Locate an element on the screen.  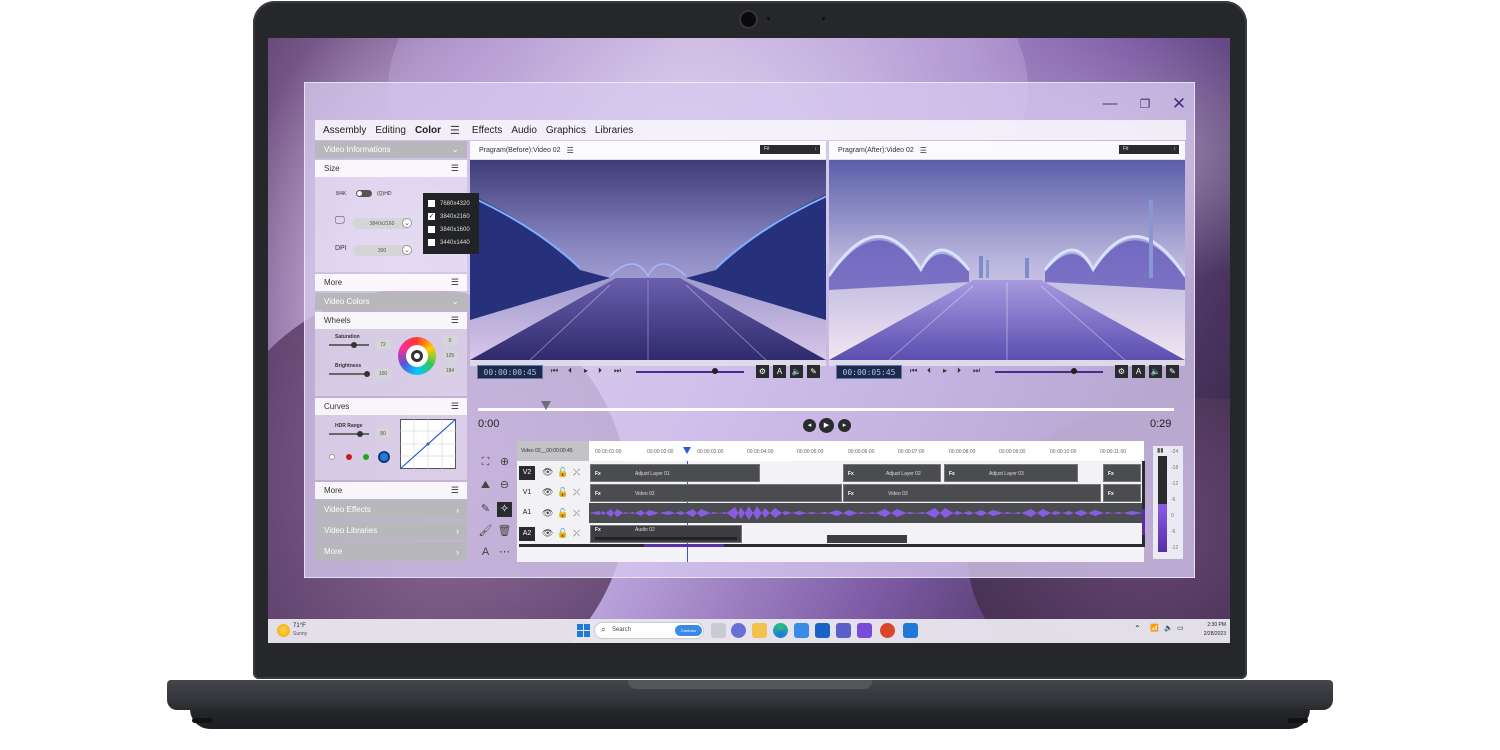
rewind-icon: ◂ is located at coordinates (809, 425).